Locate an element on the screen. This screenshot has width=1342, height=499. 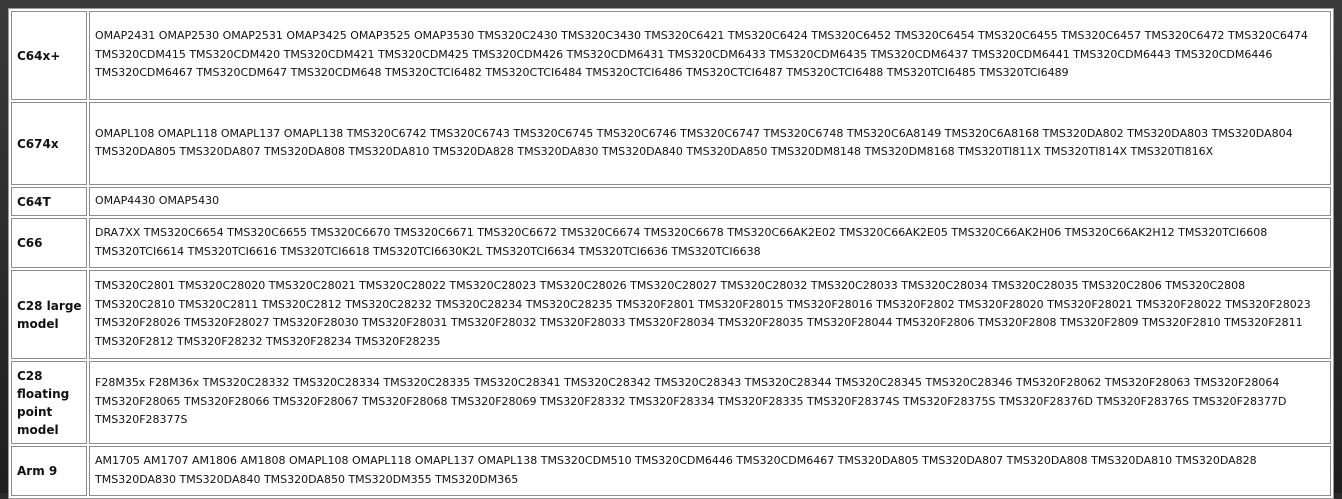
family-cell: C64x+ is located at coordinates (49, 55).